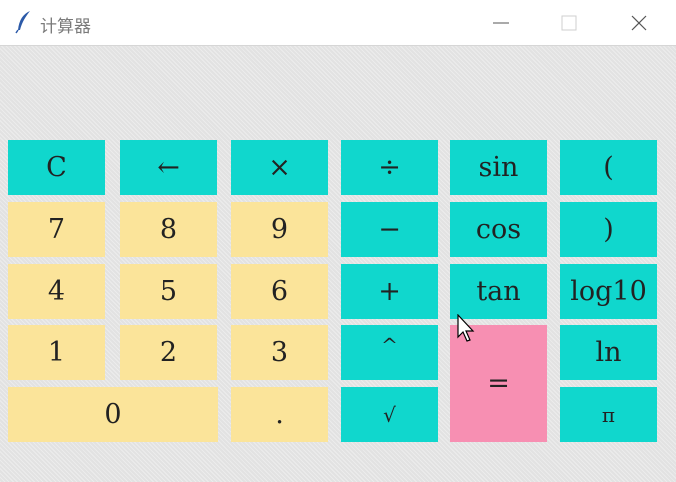 This screenshot has height=482, width=676. I want to click on digit-9-button: 9, so click(279, 229).